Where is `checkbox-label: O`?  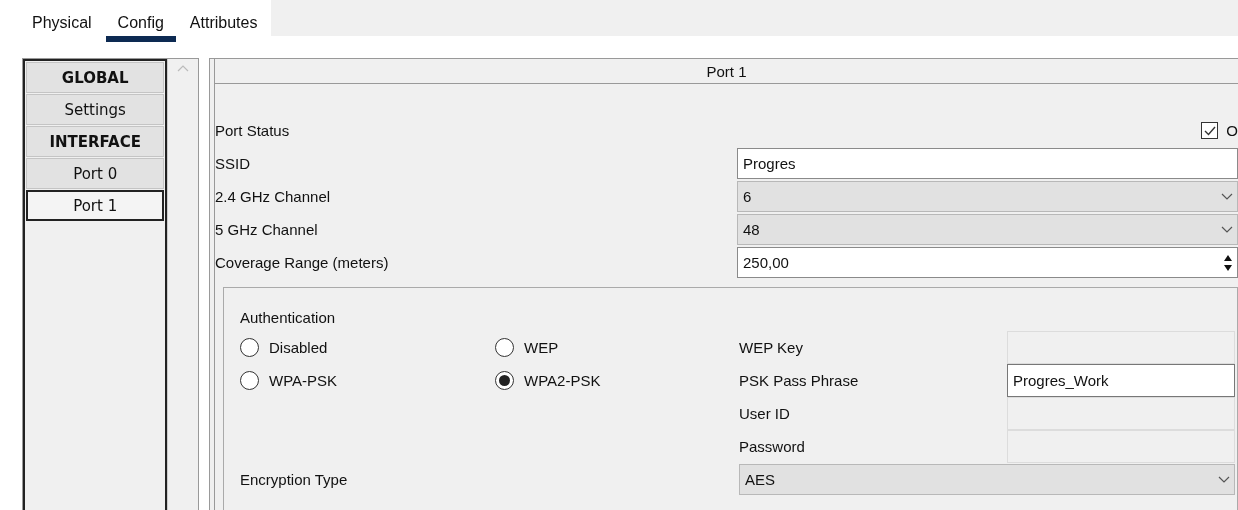 checkbox-label: O is located at coordinates (1232, 131).